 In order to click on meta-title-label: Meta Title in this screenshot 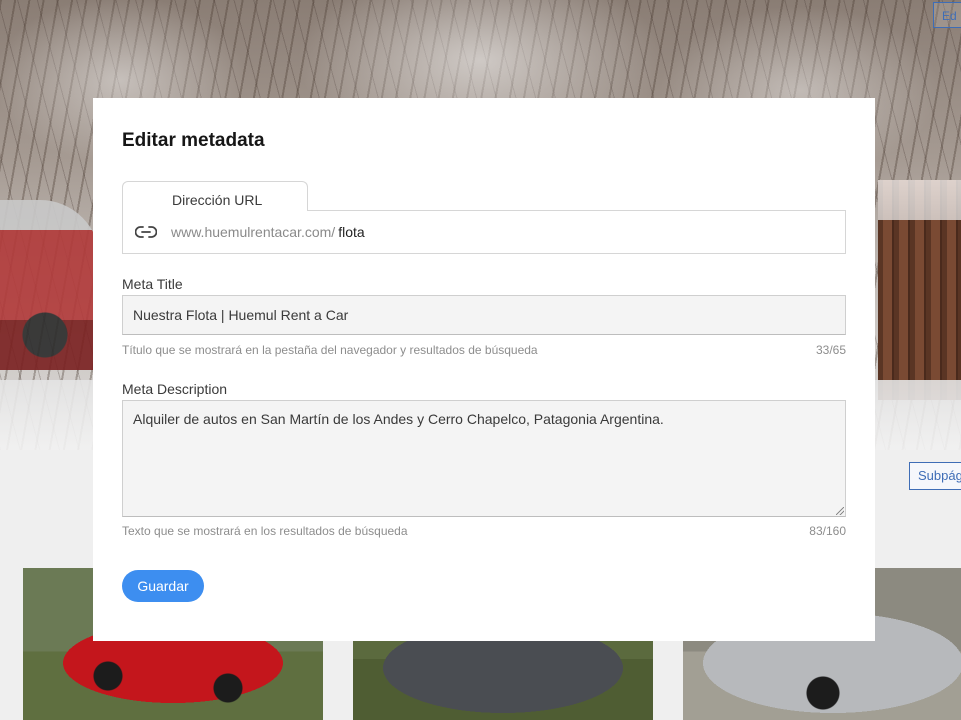, I will do `click(152, 284)`.